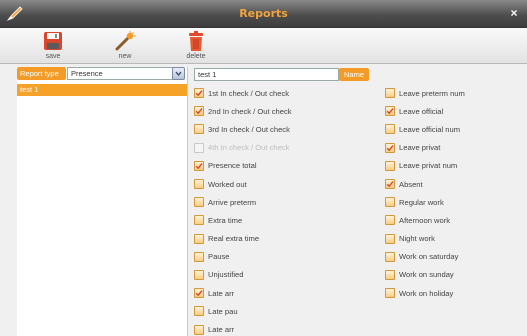 The image size is (527, 336). I want to click on checkbox-label: Leave preterm num, so click(432, 93).